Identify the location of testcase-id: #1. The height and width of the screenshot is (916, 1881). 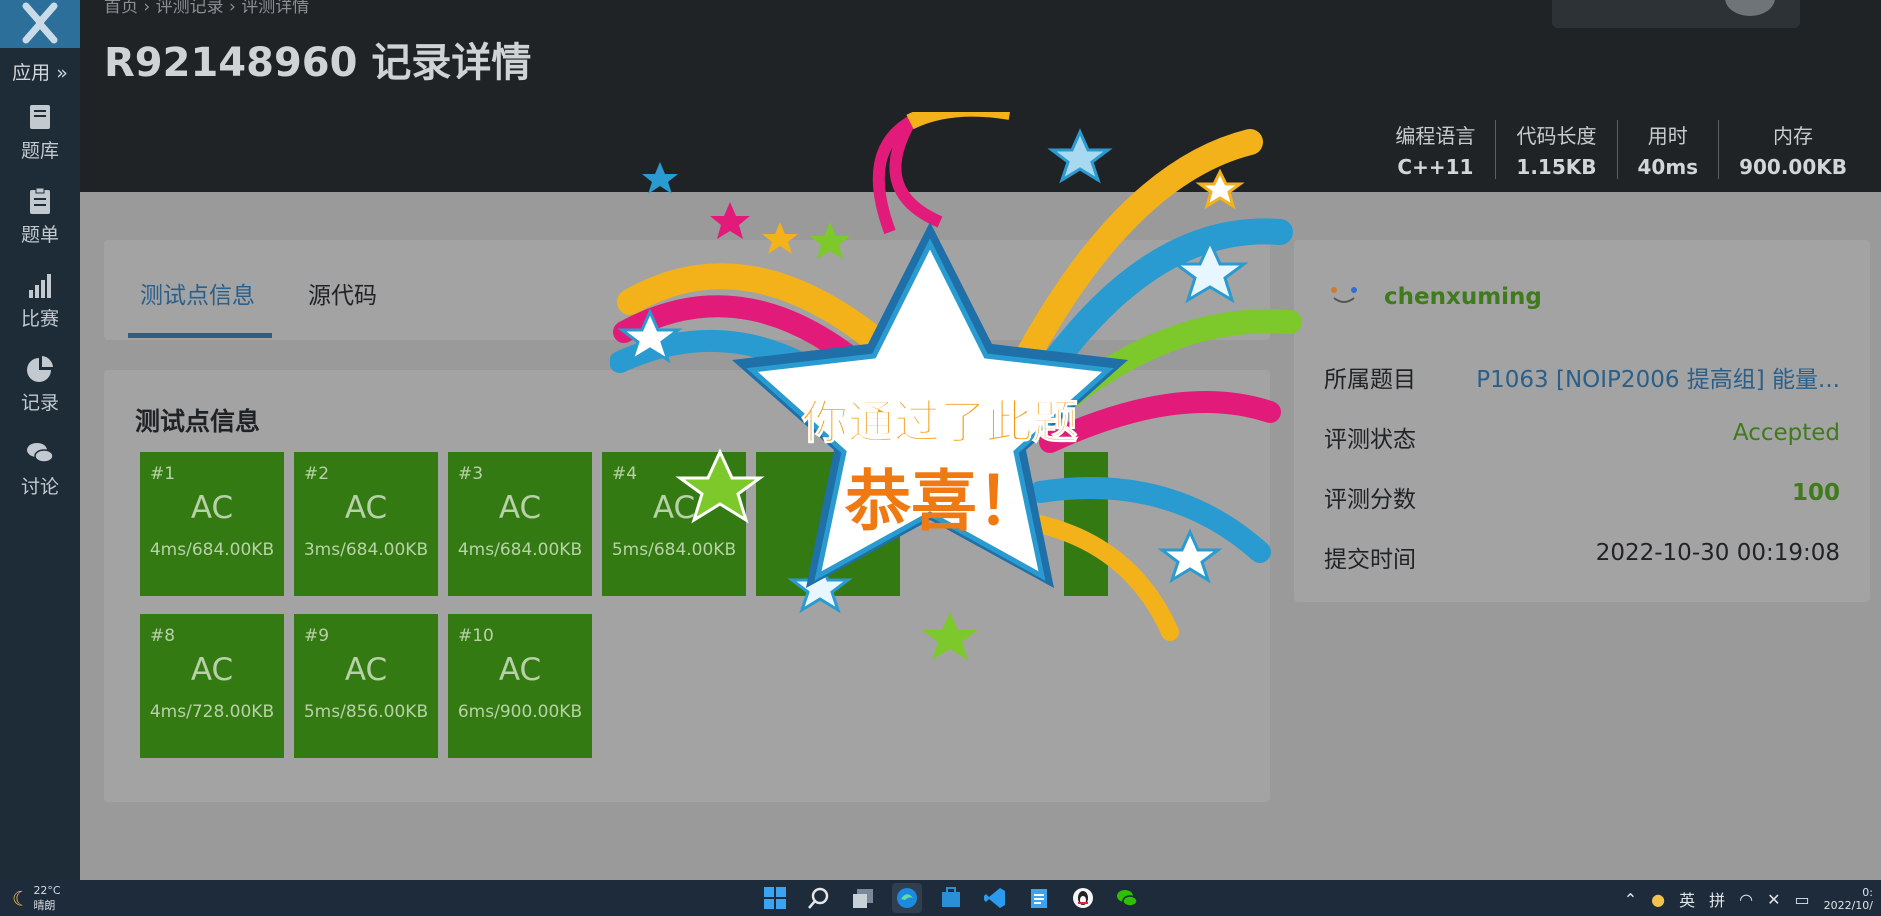
(163, 474).